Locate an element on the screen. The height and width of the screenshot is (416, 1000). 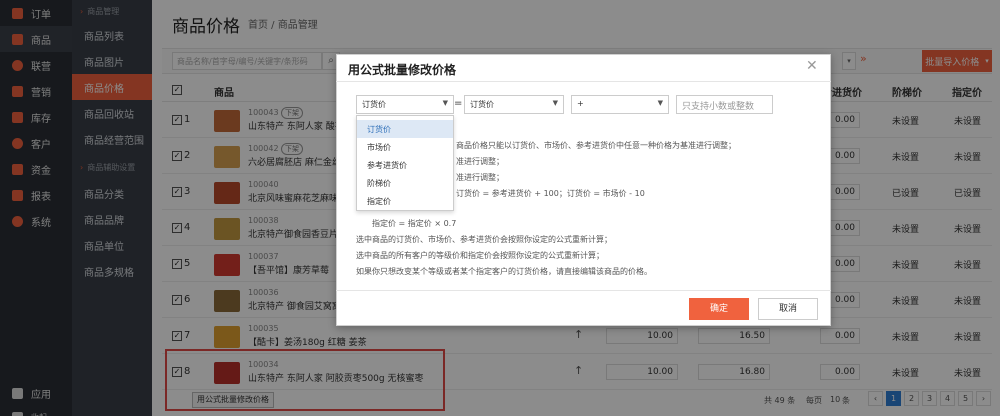
operator-select: + ▼ is located at coordinates (620, 104).